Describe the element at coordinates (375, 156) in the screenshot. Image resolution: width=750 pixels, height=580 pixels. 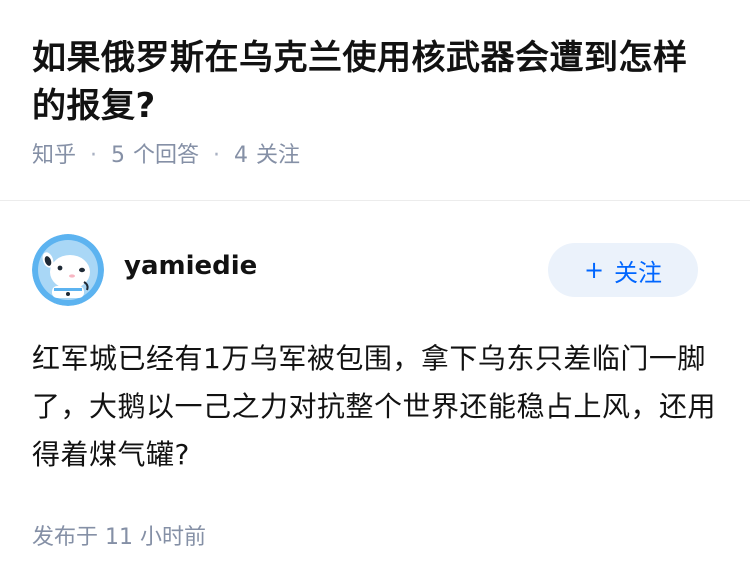
I see `question-meta: 知乎 · 5 个回答 · 4 关注` at that location.